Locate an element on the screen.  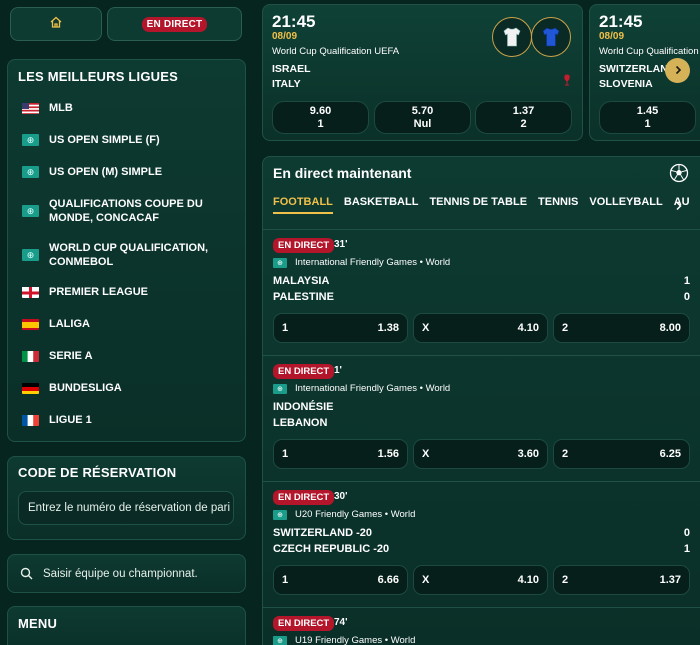
tab-basketball: BASKETBALL is located at coordinates (381, 205).